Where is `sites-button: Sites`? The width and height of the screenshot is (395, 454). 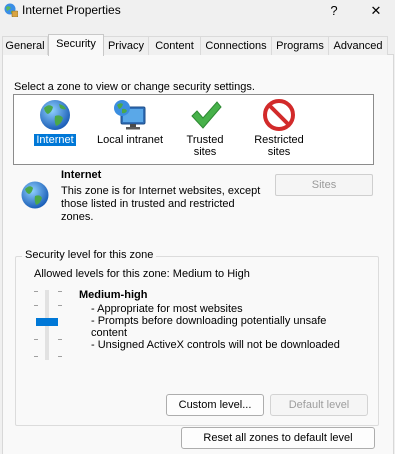 sites-button: Sites is located at coordinates (324, 185).